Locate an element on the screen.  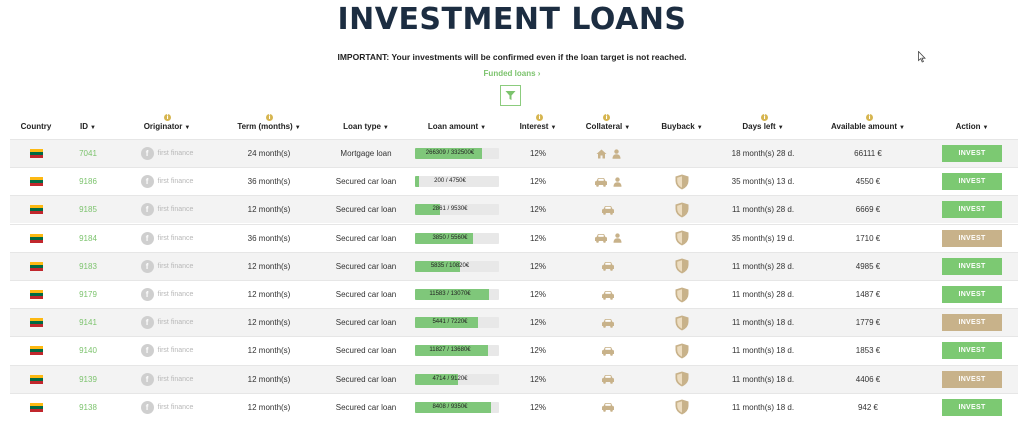
loan-id-link: 9139 is located at coordinates (88, 379).